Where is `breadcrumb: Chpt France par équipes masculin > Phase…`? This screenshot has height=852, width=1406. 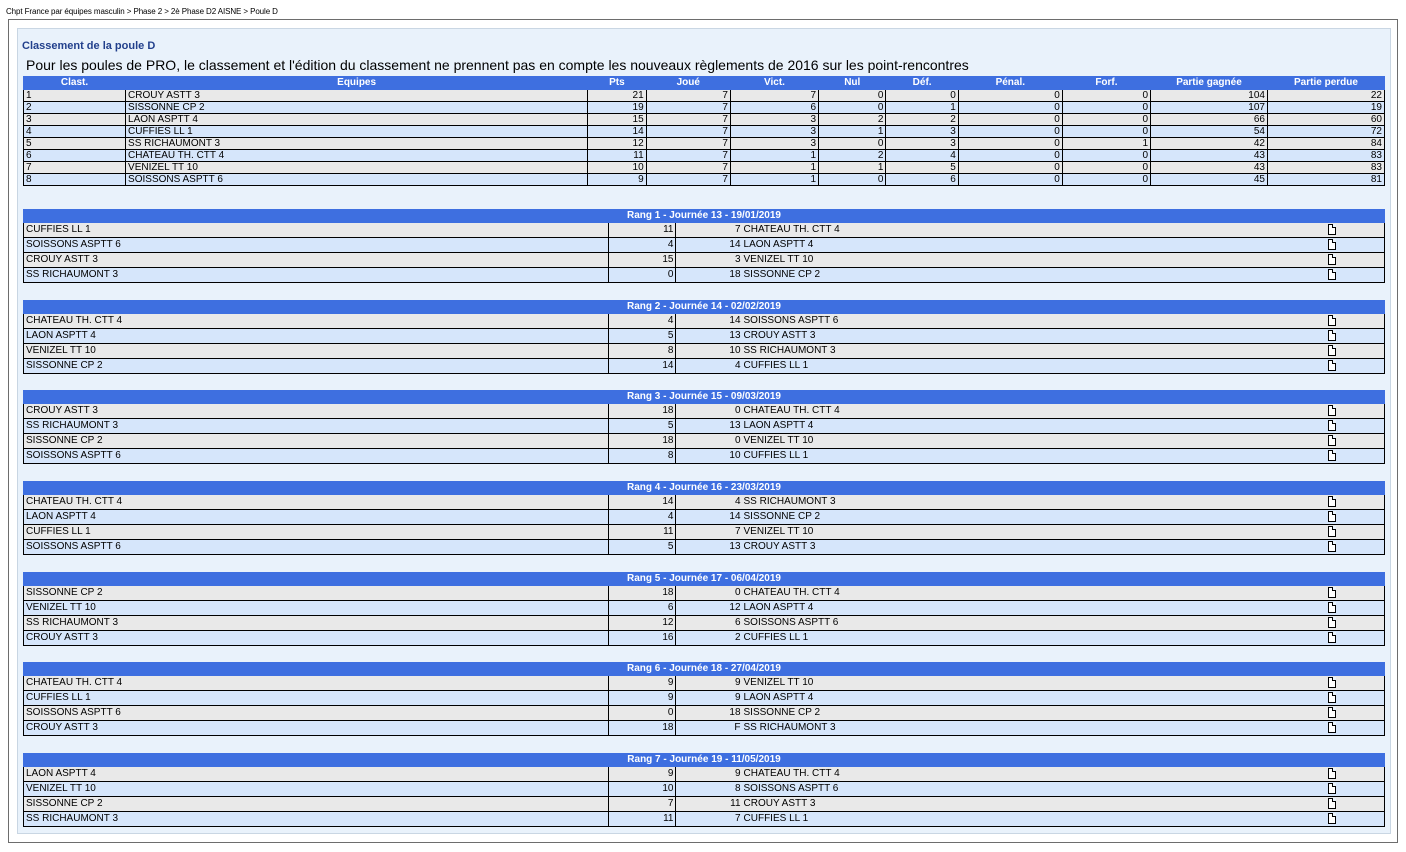 breadcrumb: Chpt France par équipes masculin > Phase… is located at coordinates (142, 11).